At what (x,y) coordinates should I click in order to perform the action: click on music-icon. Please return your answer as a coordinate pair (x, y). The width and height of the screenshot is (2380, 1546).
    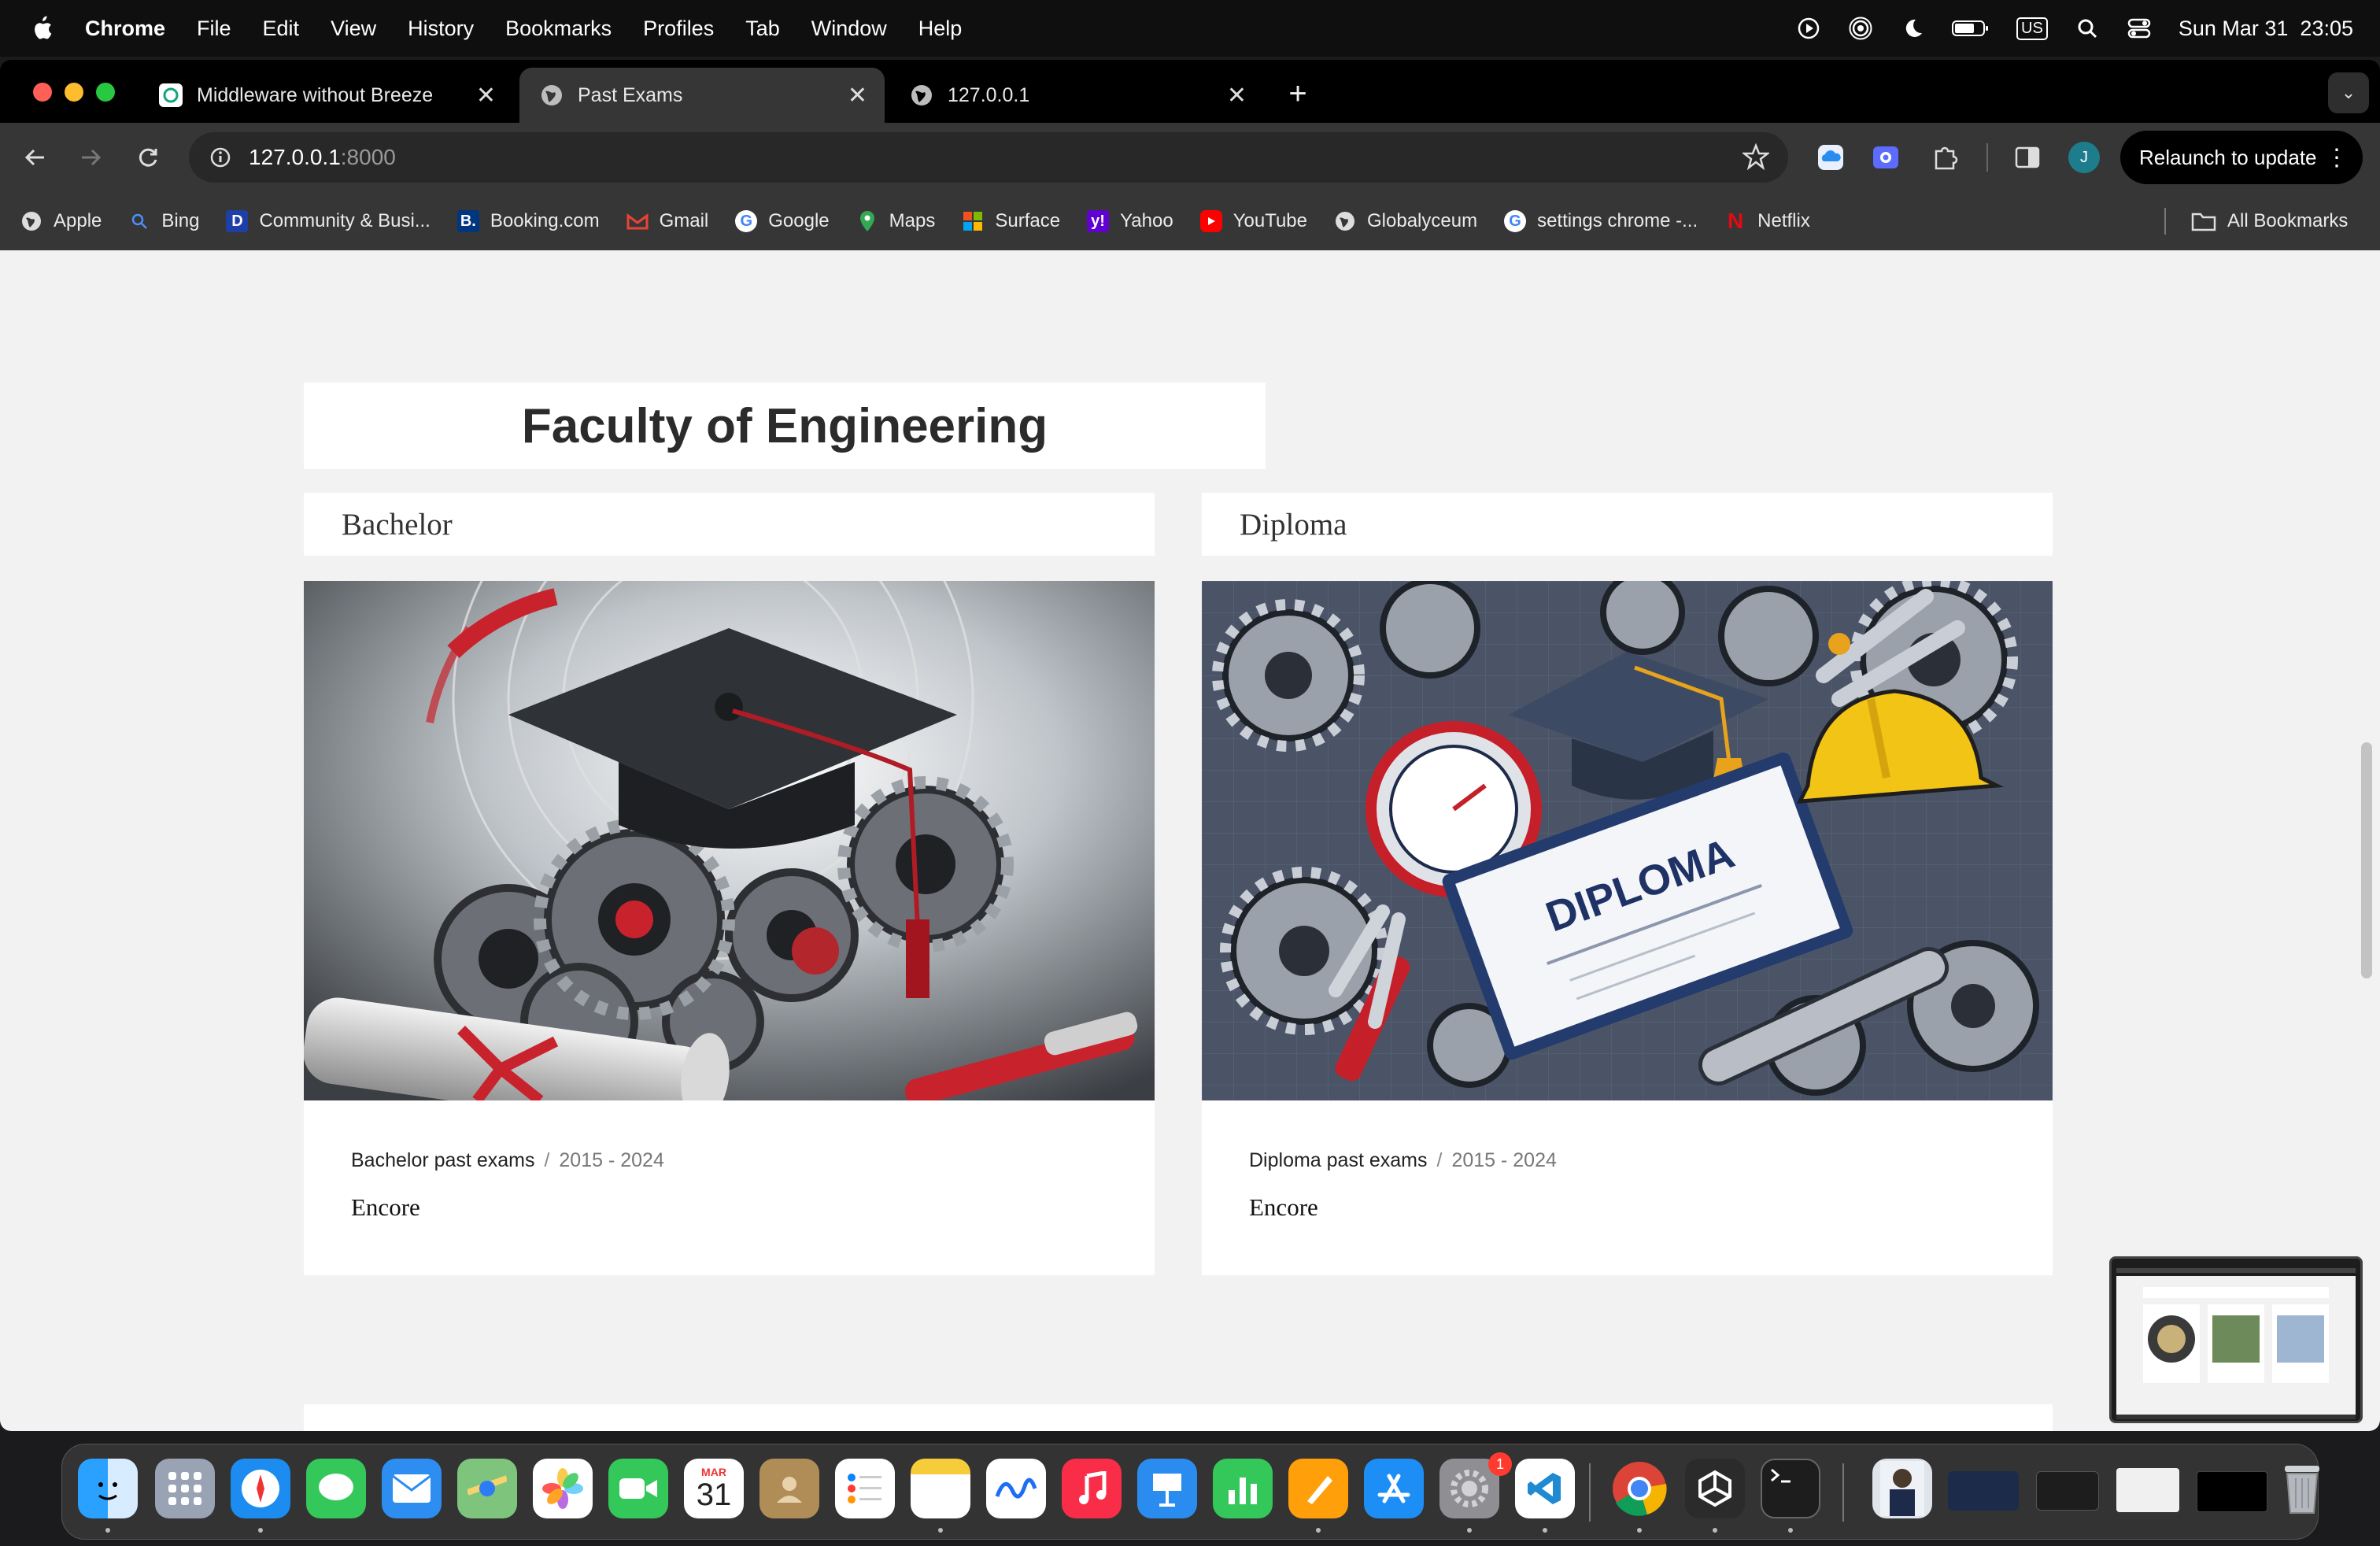
    Looking at the image, I should click on (1092, 1488).